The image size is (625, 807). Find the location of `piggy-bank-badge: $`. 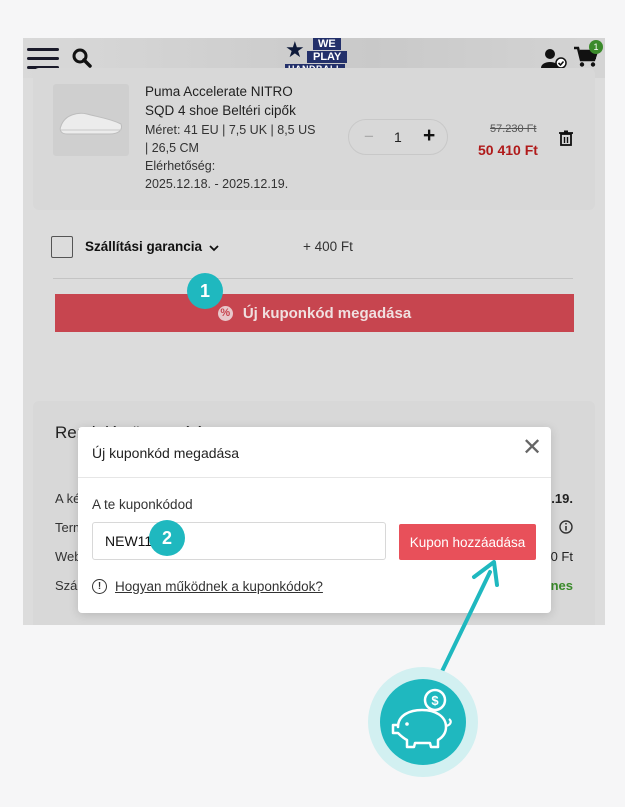

piggy-bank-badge: $ is located at coordinates (423, 722).